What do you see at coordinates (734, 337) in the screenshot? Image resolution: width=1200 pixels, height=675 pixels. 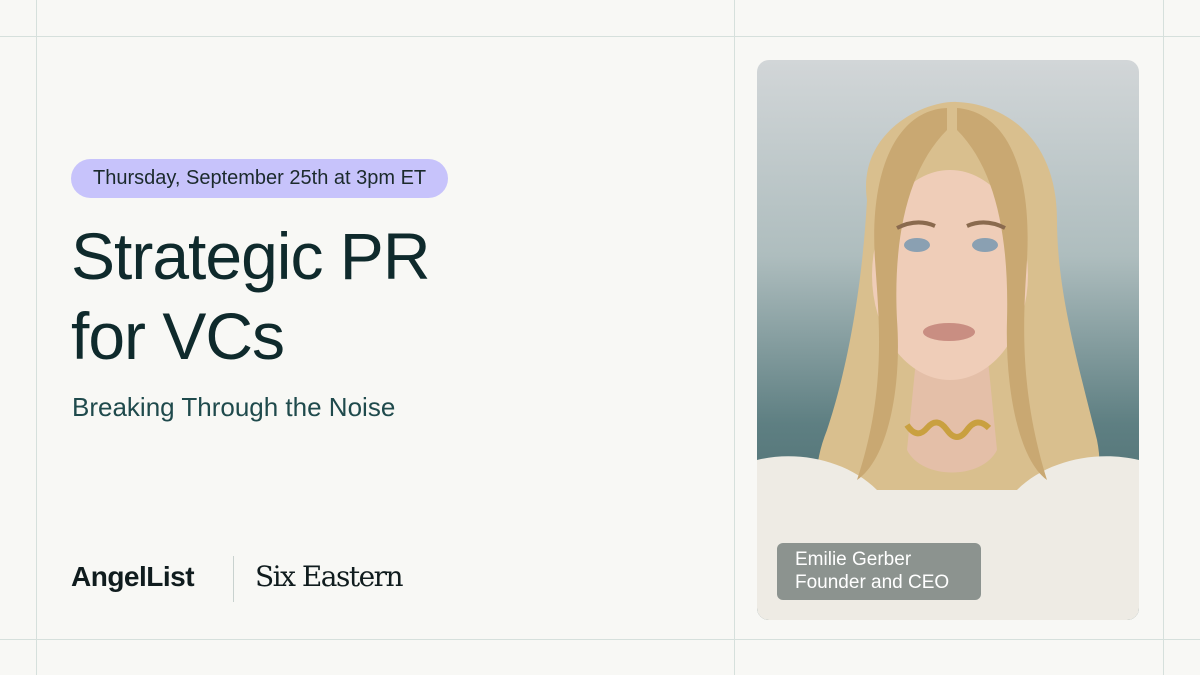 I see `grid-line-middle` at bounding box center [734, 337].